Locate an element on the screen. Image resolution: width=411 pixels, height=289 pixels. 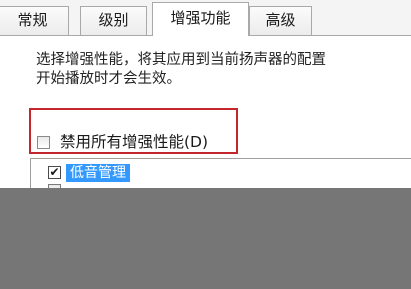
disable-all-checkbox is located at coordinates (43, 142).